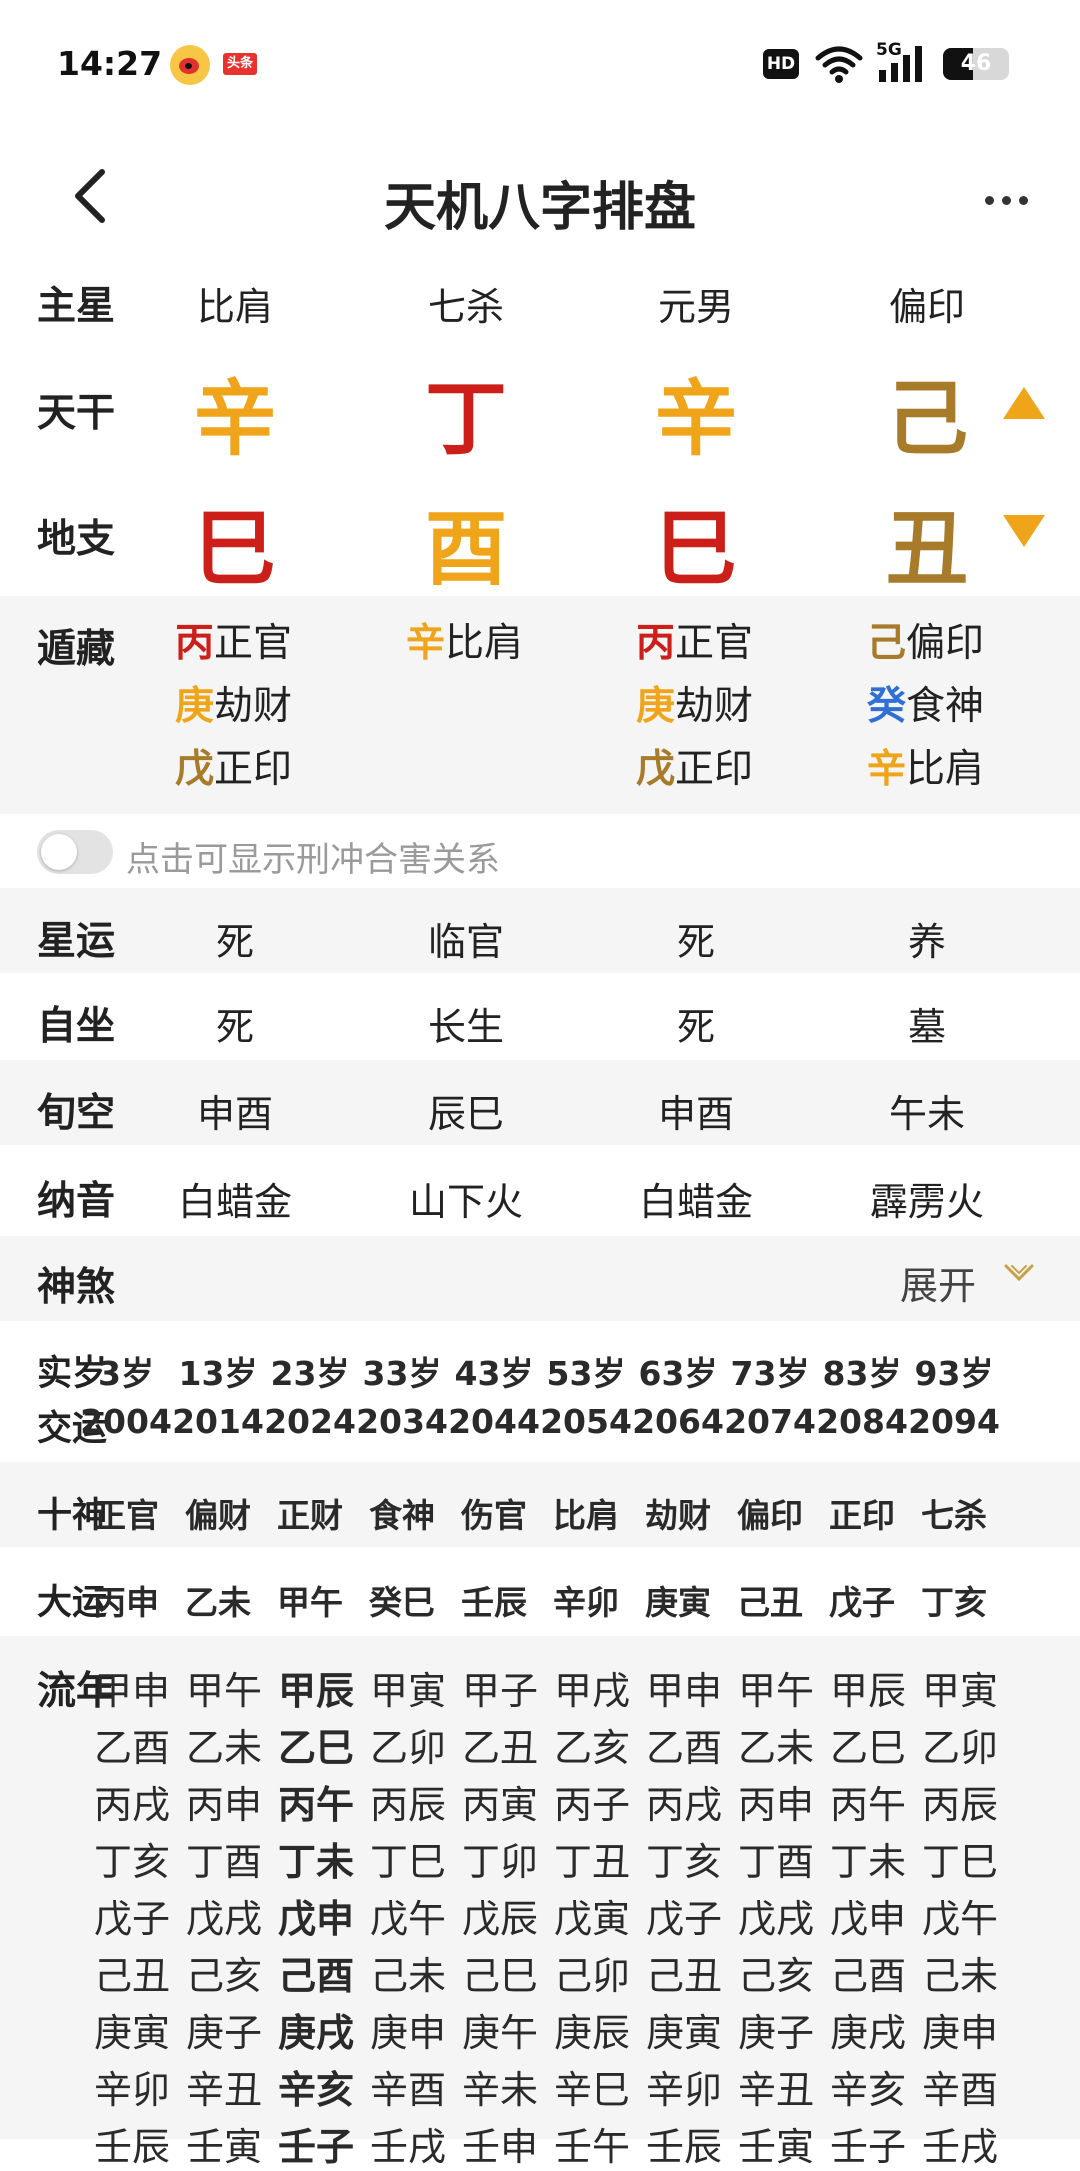  Describe the element at coordinates (313, 856) in the screenshot. I see `relation-toggle-label: 点击可显示刑冲合害关系` at that location.